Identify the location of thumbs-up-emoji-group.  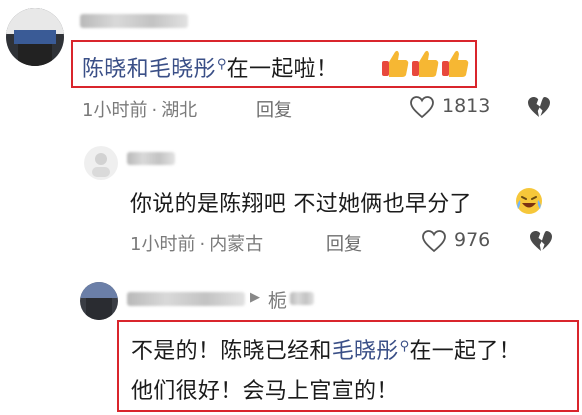
(426, 64).